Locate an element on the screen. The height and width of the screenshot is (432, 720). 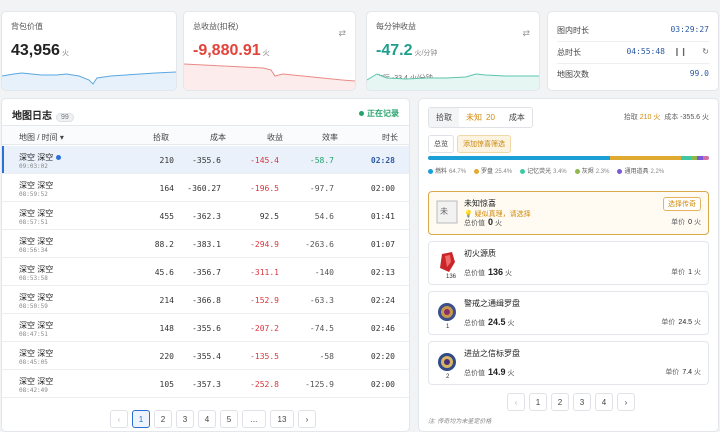
map-count-value: 99.0 is located at coordinates (699, 73).